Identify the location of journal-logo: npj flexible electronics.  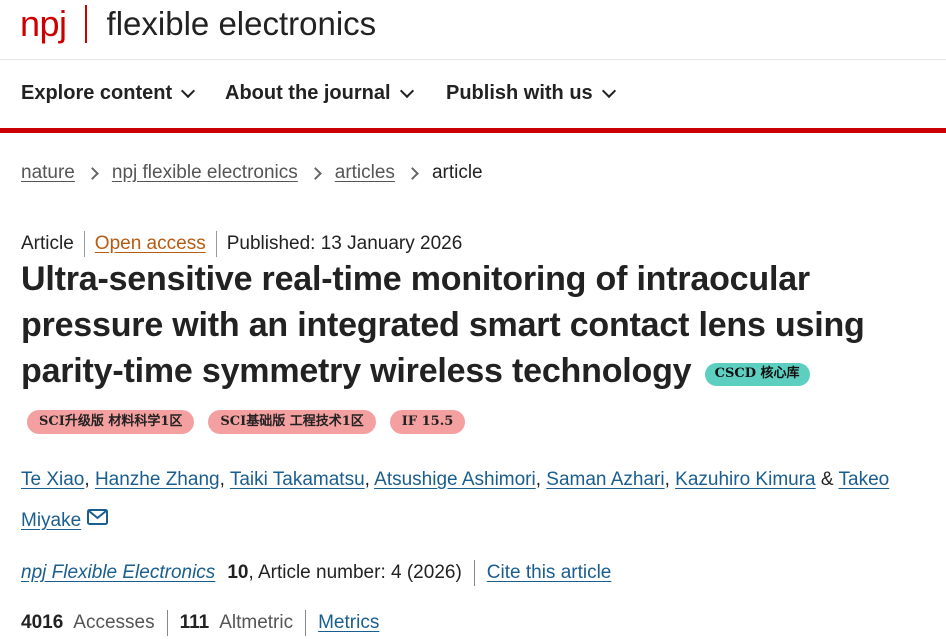
(198, 24).